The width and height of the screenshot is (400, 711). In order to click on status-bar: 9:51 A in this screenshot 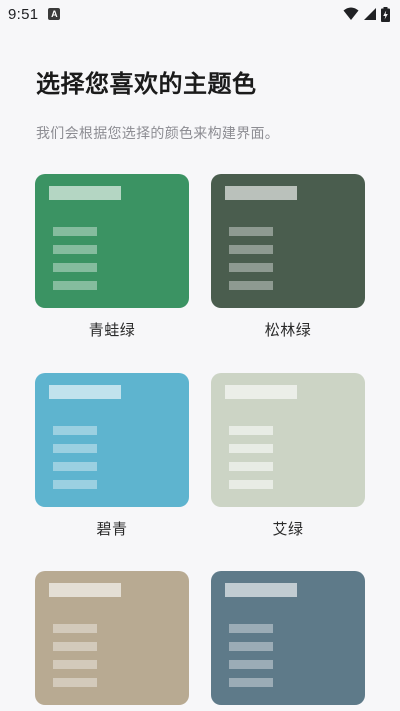, I will do `click(200, 14)`.